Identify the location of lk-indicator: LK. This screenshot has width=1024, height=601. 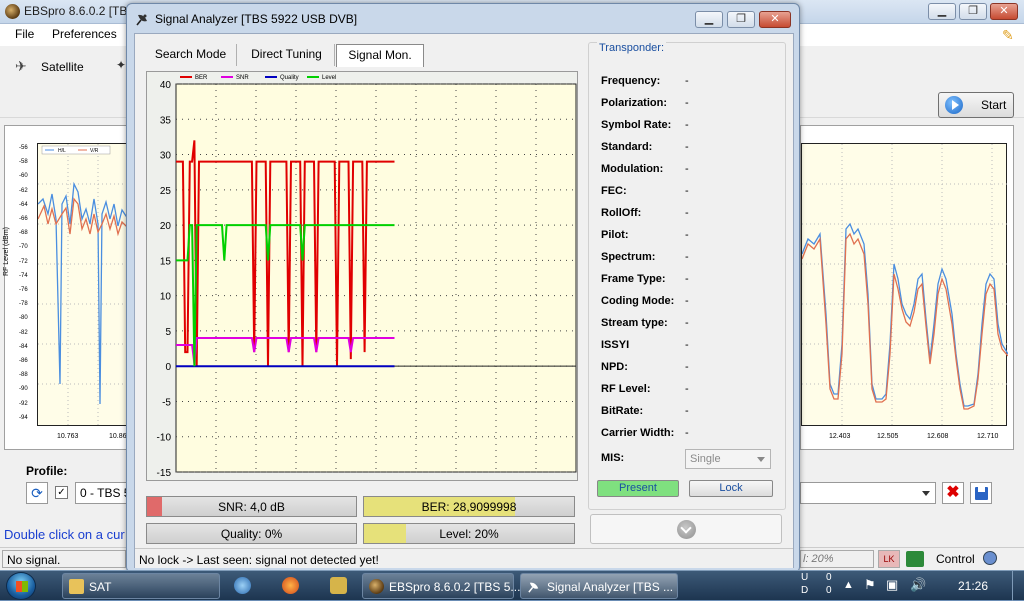
(889, 559).